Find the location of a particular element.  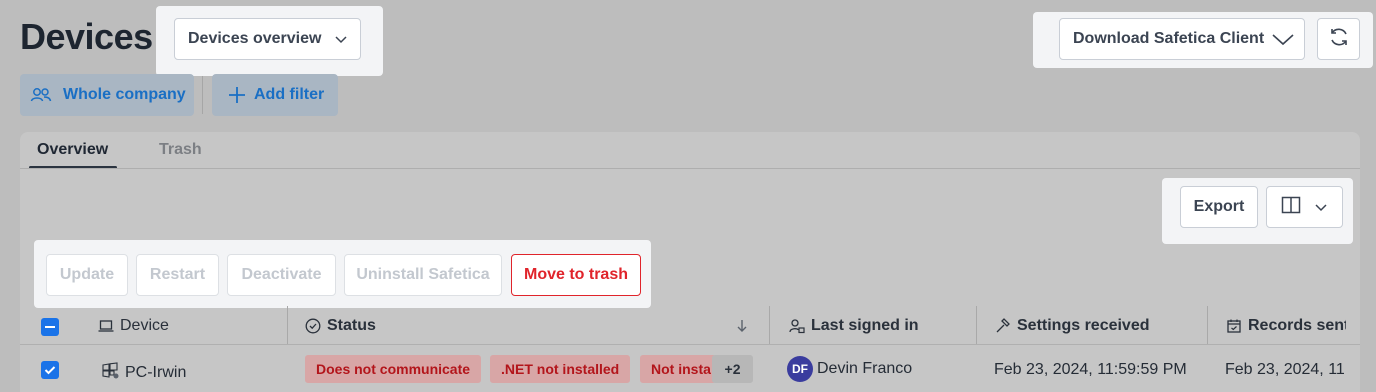

column-header-device-label: Device is located at coordinates (144, 325).